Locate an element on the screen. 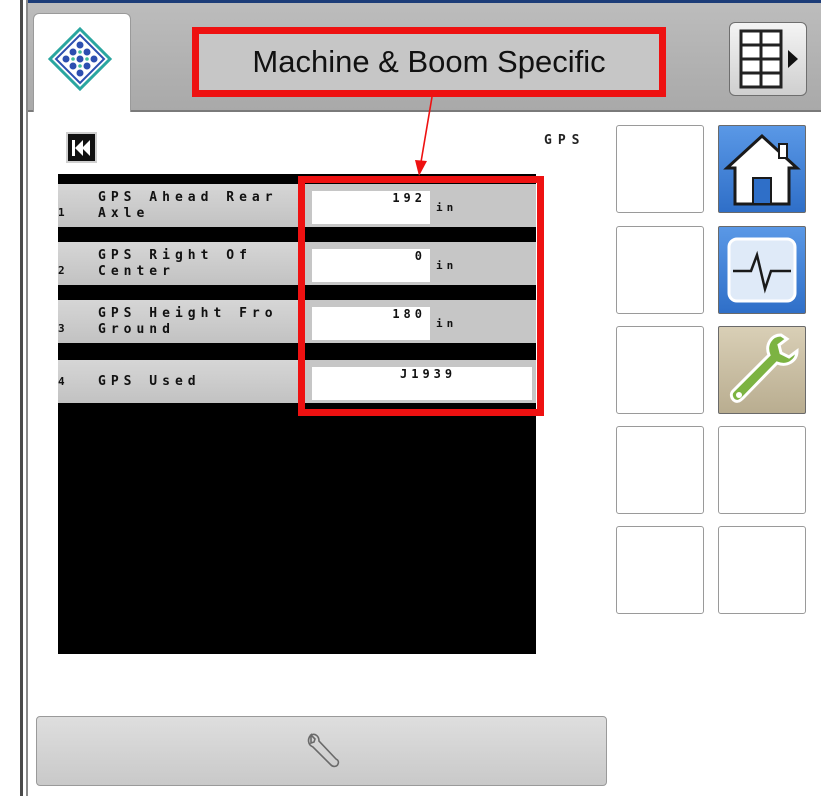  menu-button is located at coordinates (768, 59).